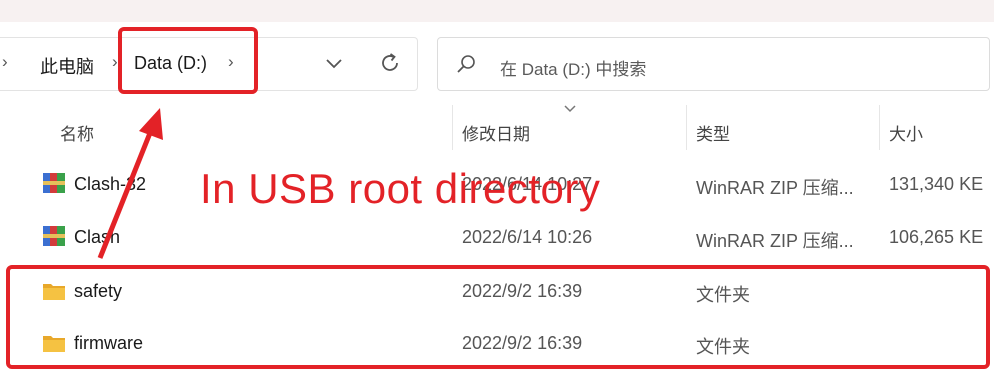  Describe the element at coordinates (110, 184) in the screenshot. I see `file-name: Clash-32` at that location.